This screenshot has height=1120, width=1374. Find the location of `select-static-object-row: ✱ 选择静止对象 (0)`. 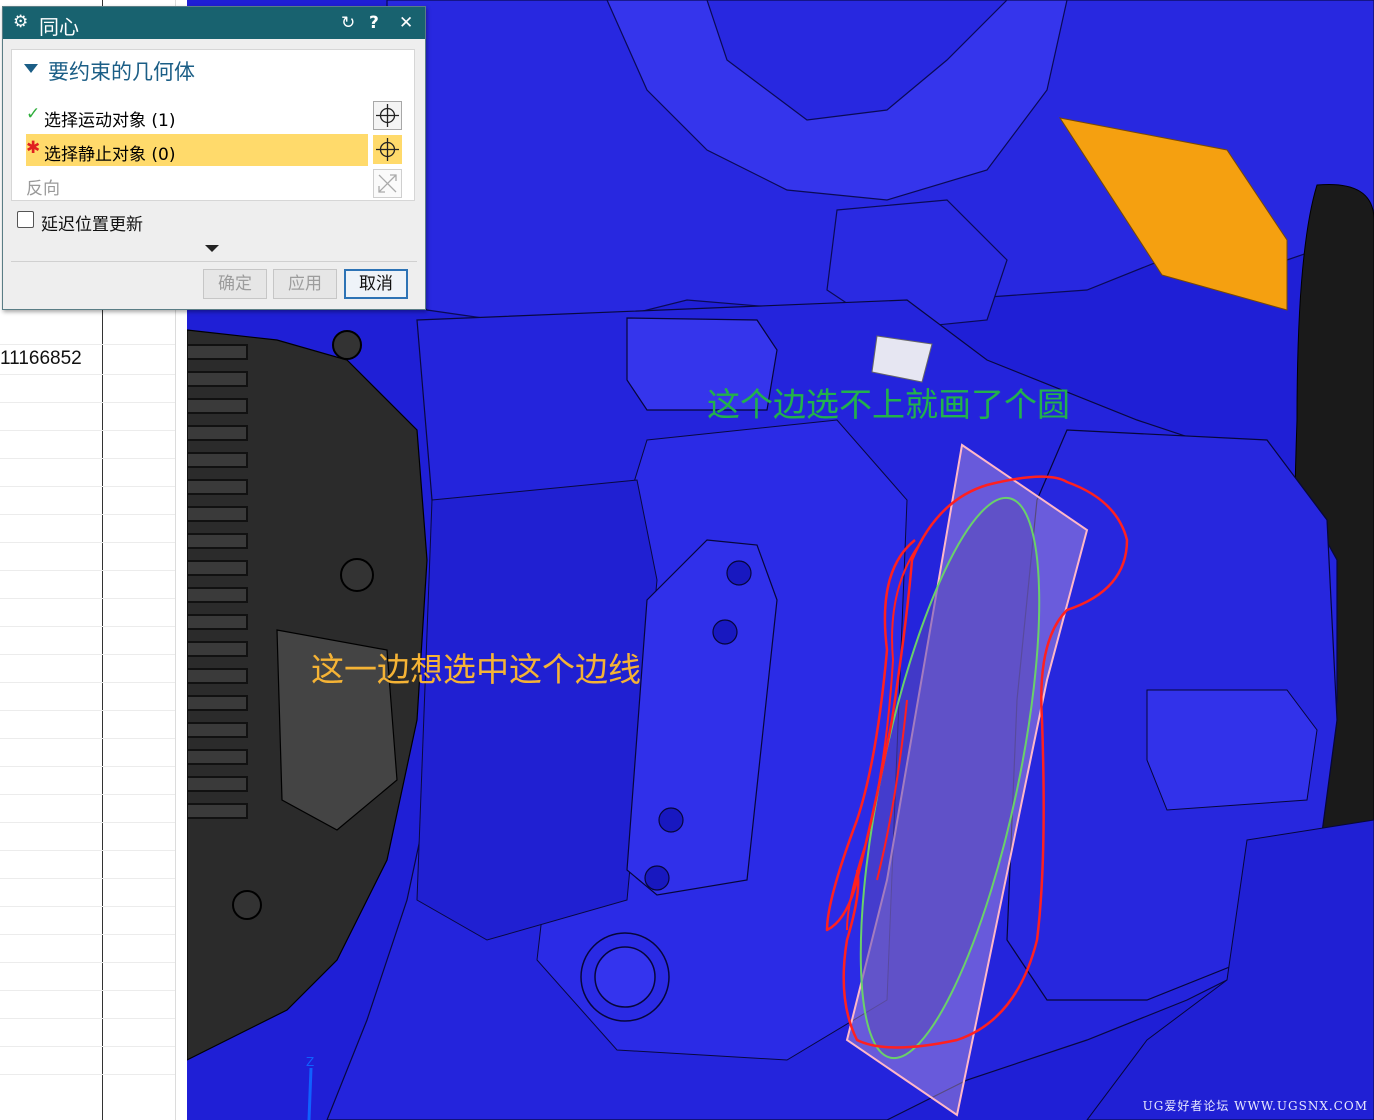

select-static-object-row: ✱ 选择静止对象 (0) is located at coordinates (214, 150).